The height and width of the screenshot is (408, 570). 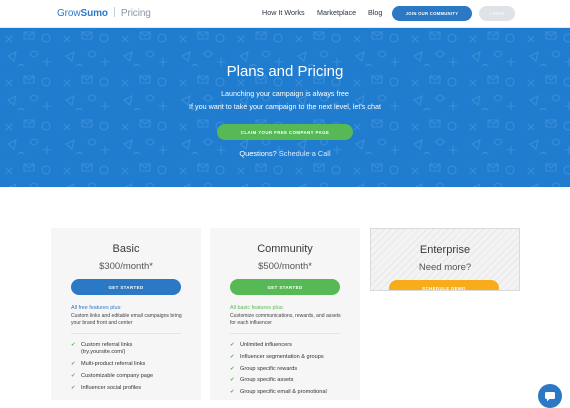 I want to click on list-item: ✔ Group specific rewards, so click(x=278, y=369).